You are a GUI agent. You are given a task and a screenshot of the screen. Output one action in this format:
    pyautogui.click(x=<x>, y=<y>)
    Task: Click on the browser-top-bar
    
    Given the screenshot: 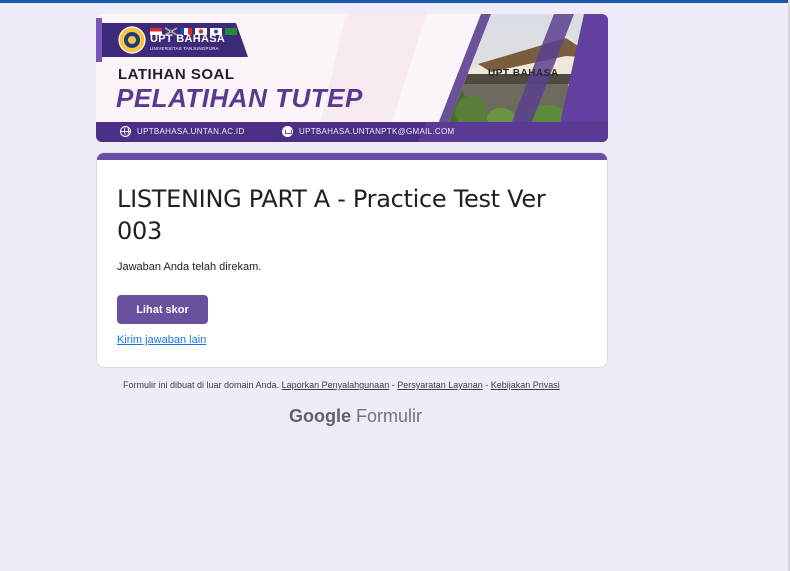 What is the action you would take?
    pyautogui.click(x=395, y=1)
    